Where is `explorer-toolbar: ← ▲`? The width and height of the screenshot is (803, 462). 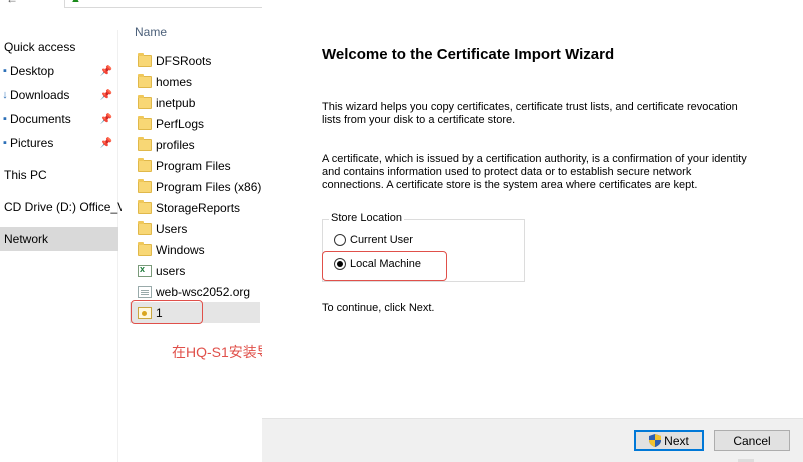
explorer-toolbar: ← ▲ is located at coordinates (132, 6).